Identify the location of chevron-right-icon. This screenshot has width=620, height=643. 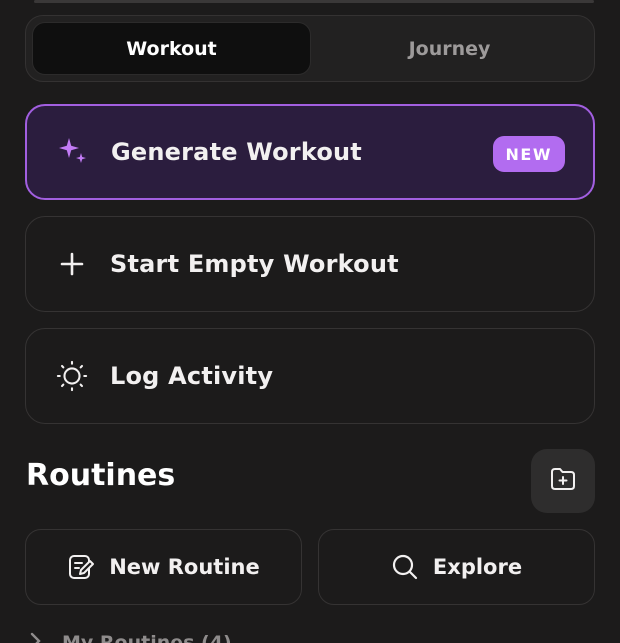
(36, 637).